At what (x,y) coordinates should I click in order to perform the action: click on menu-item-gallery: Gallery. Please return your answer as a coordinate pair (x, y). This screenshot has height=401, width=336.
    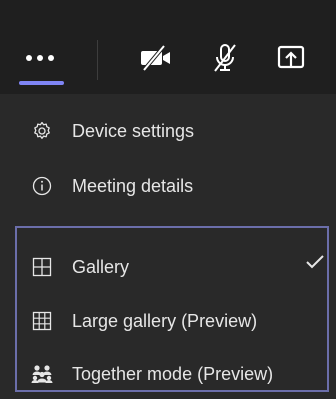
    Looking at the image, I should click on (168, 267).